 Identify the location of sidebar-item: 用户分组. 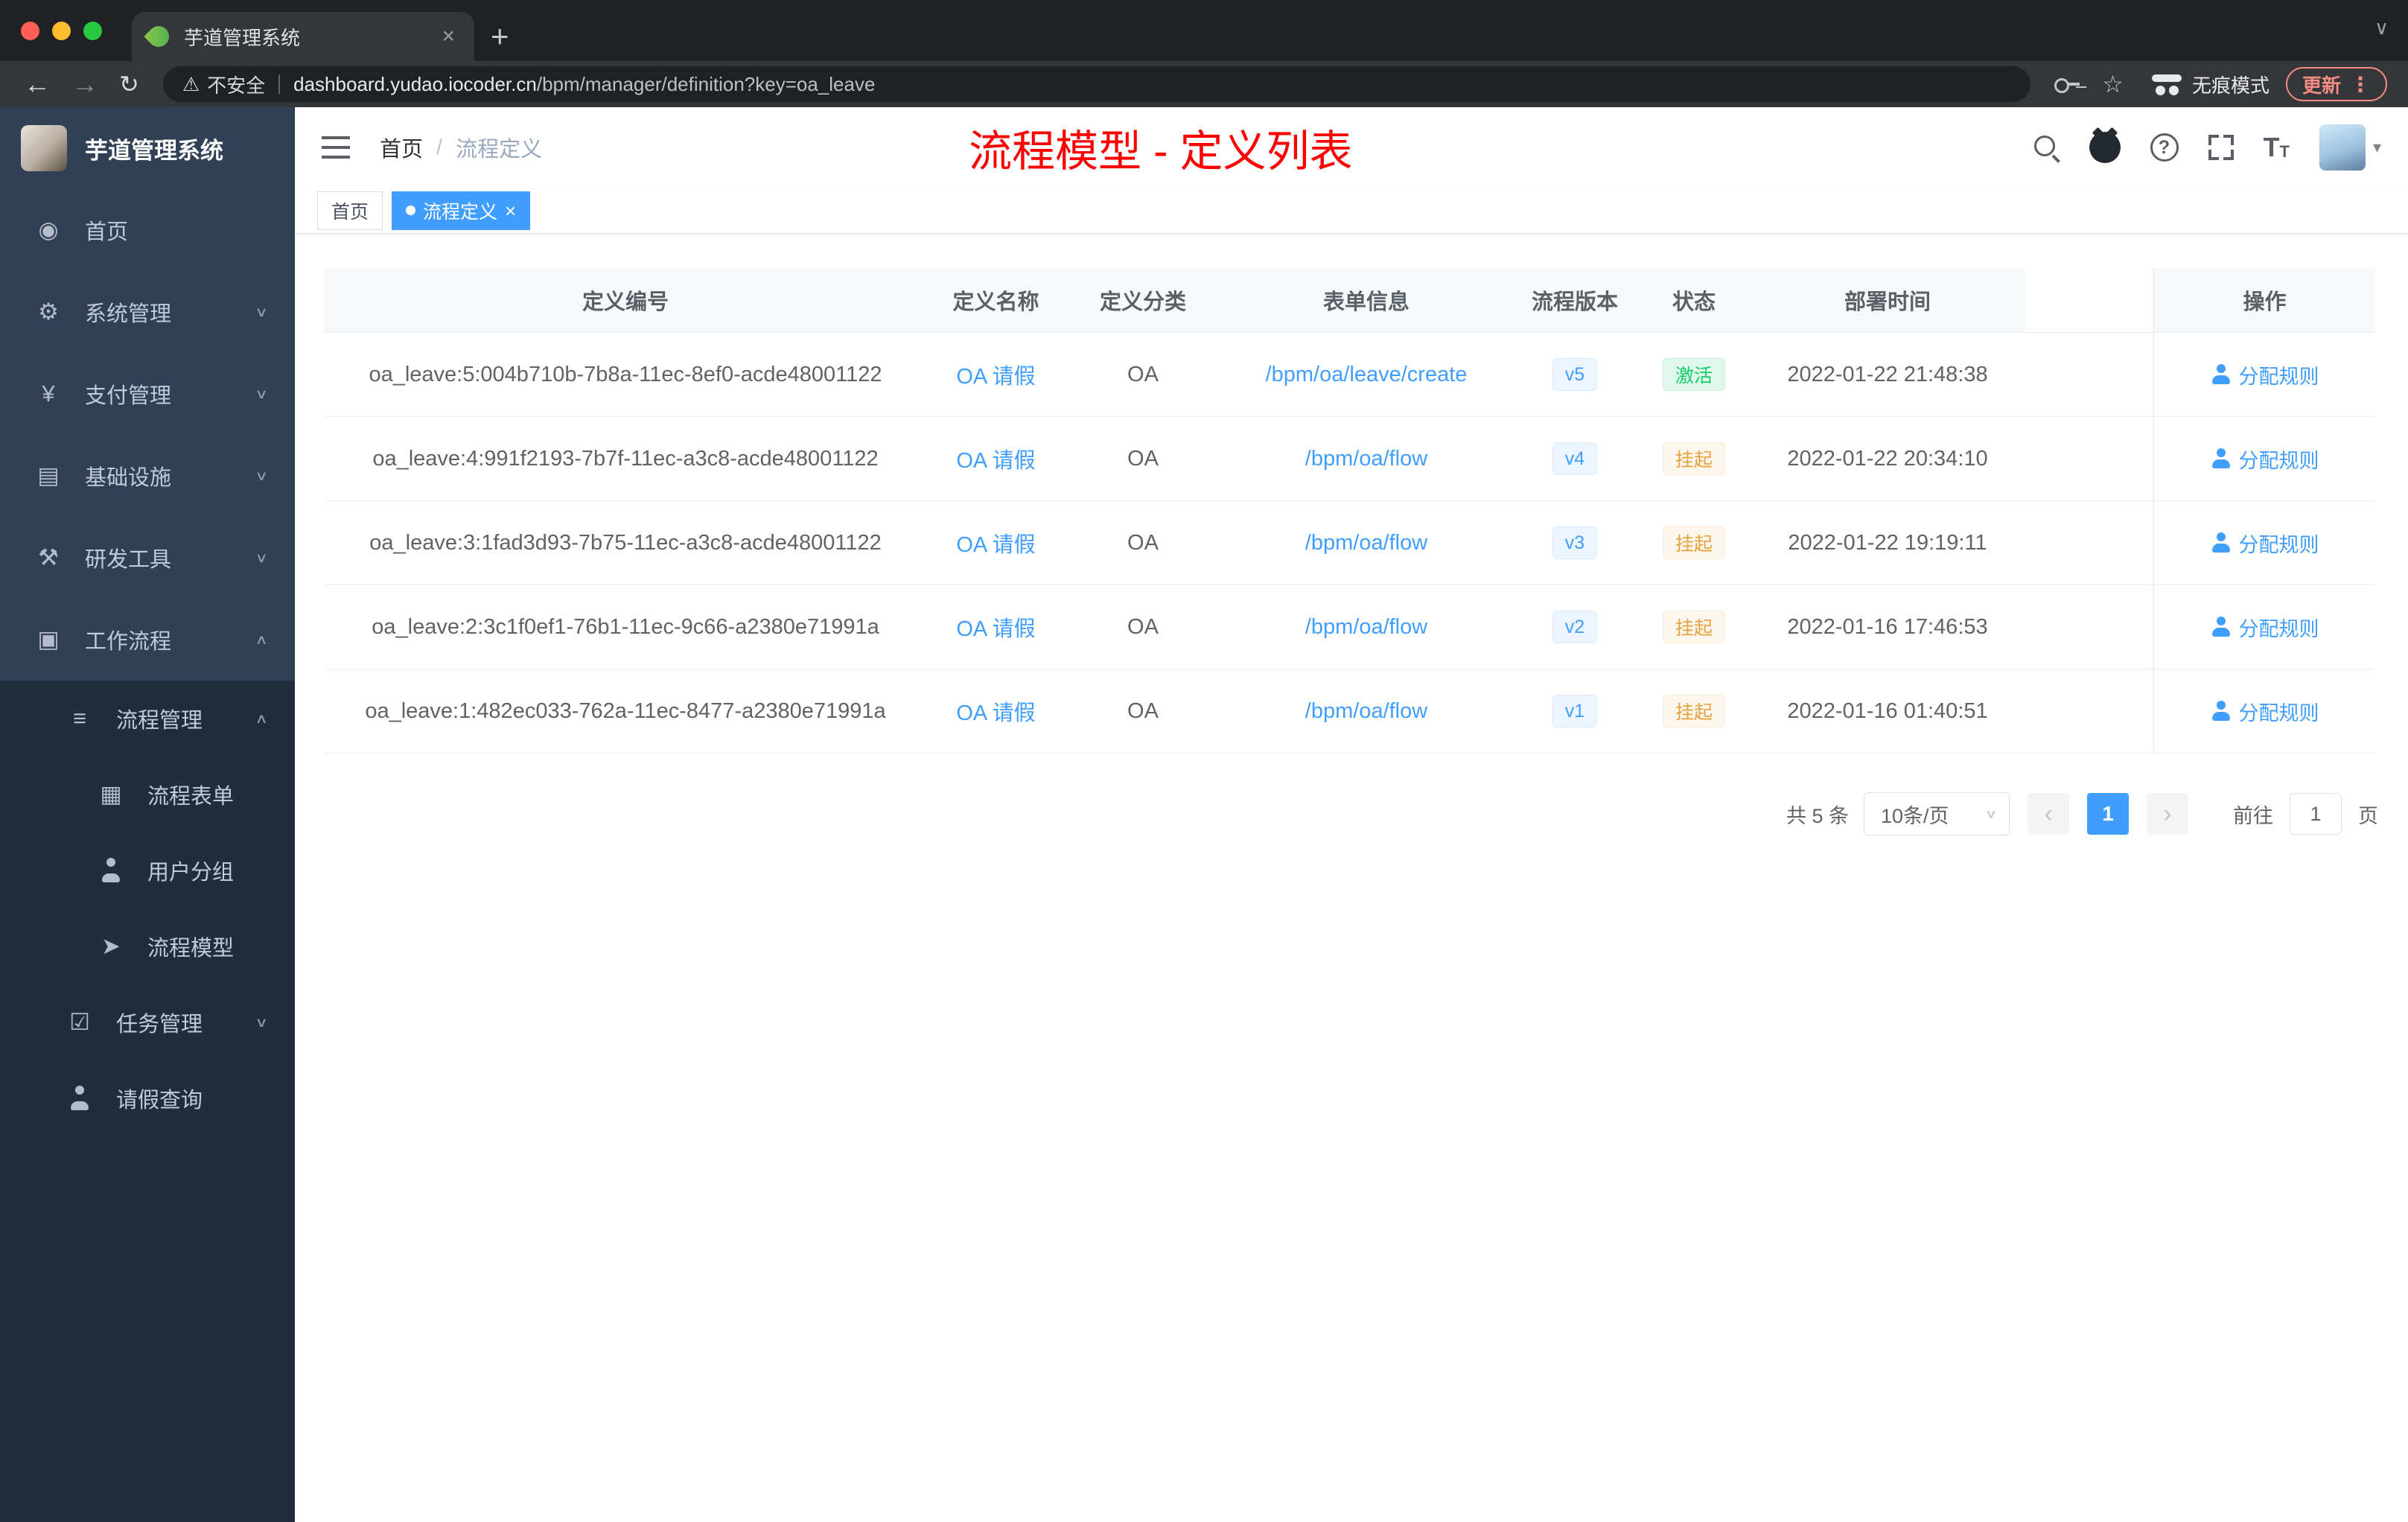
(147, 870).